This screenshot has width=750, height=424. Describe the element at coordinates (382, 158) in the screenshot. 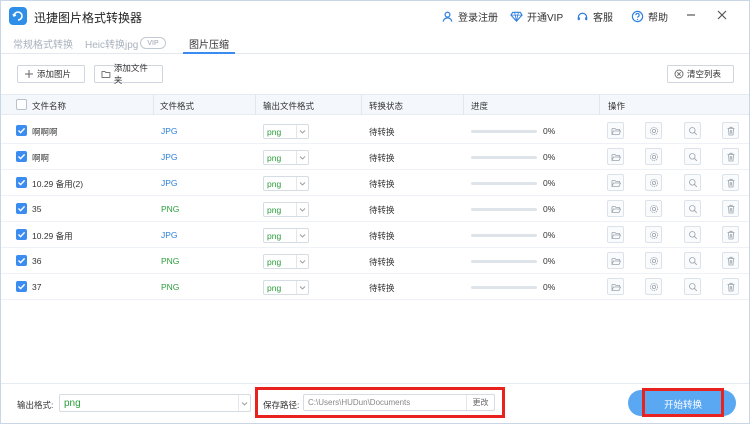

I see `convert-status: 待转换` at that location.